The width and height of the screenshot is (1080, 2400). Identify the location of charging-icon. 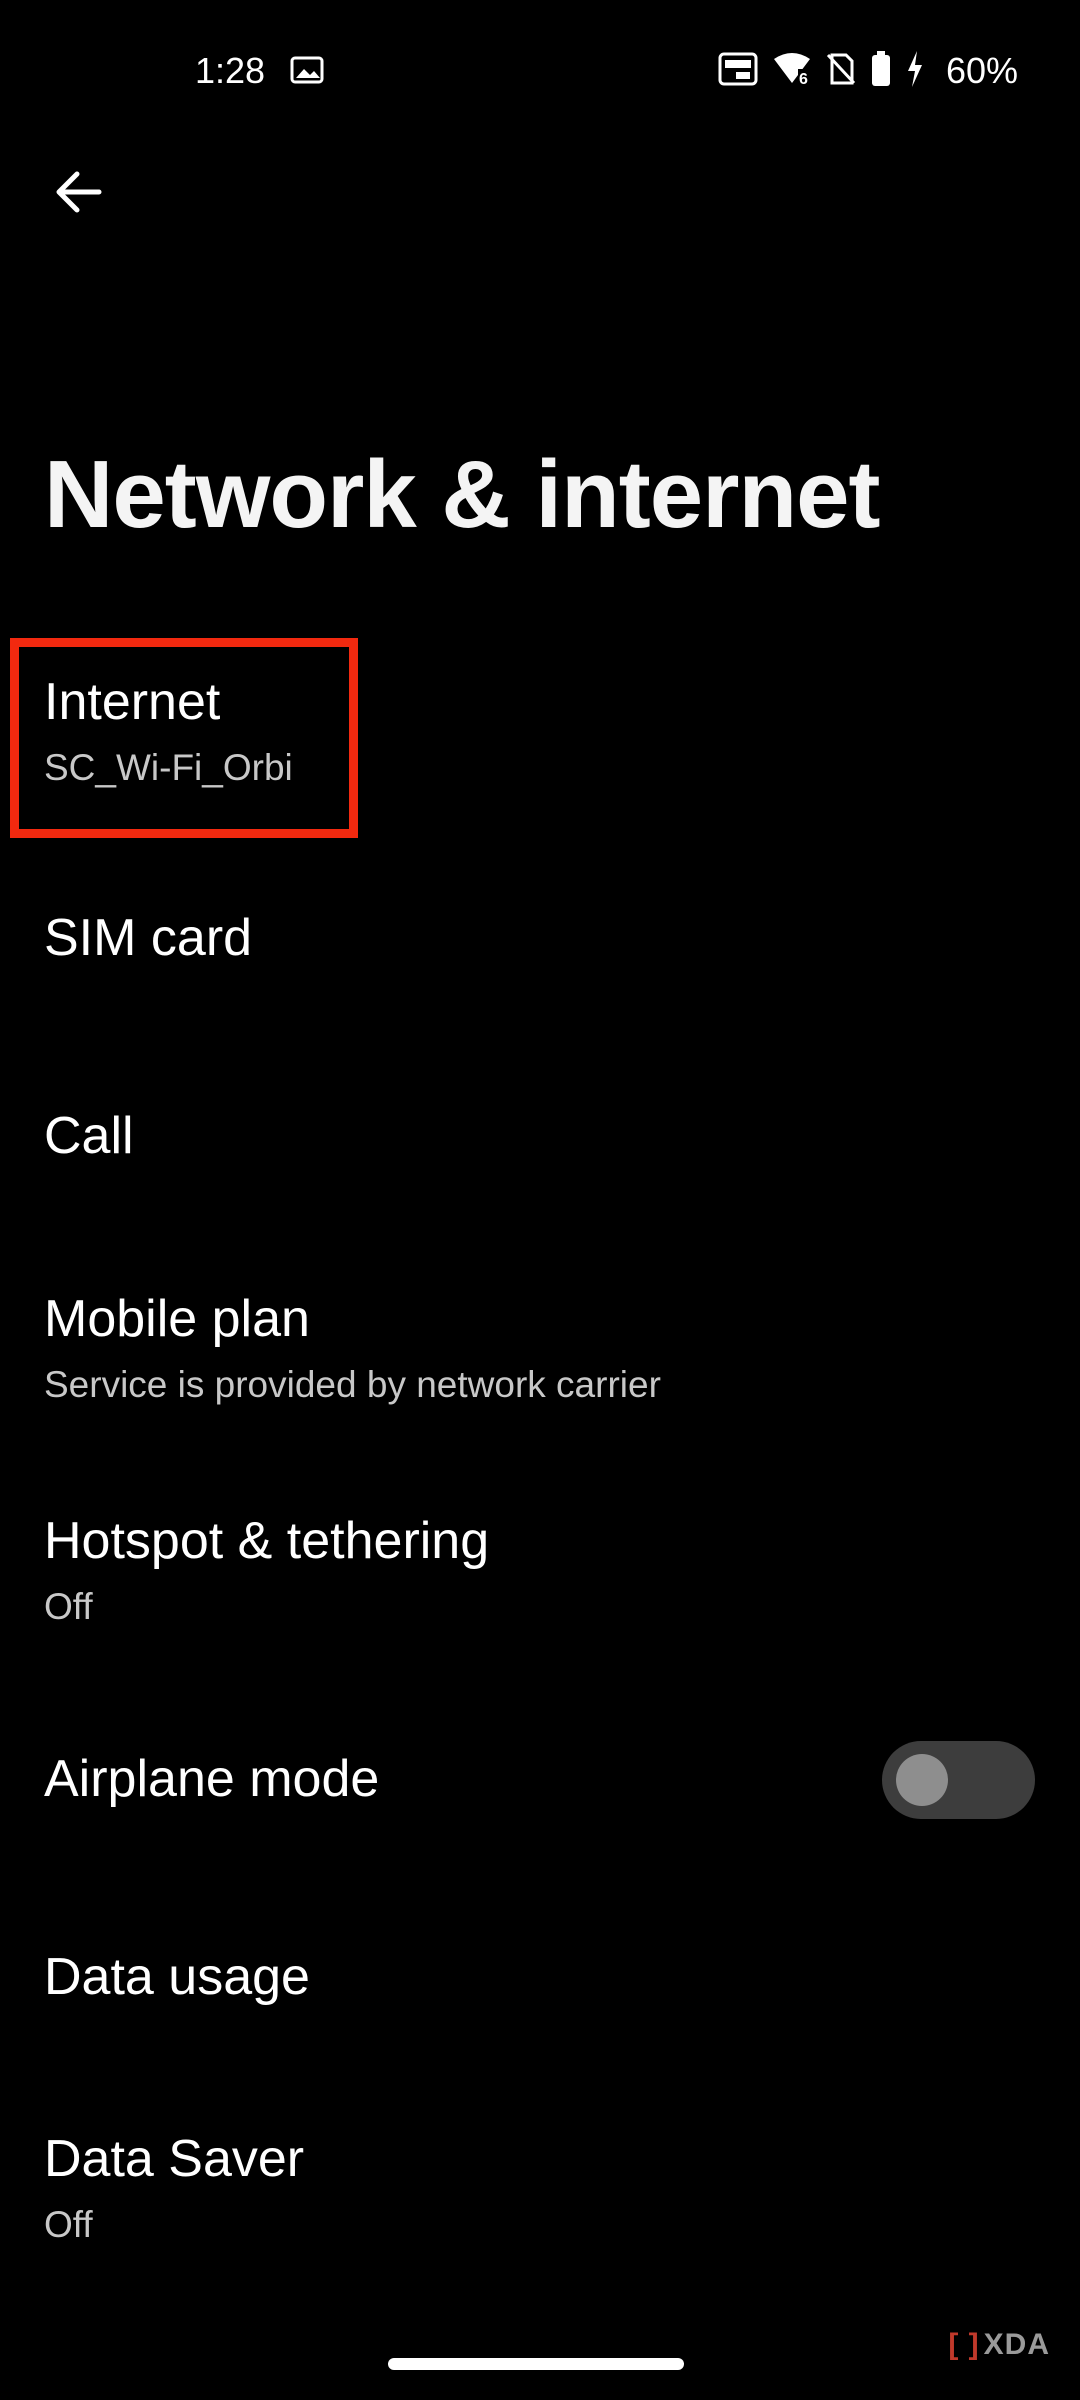
(915, 71).